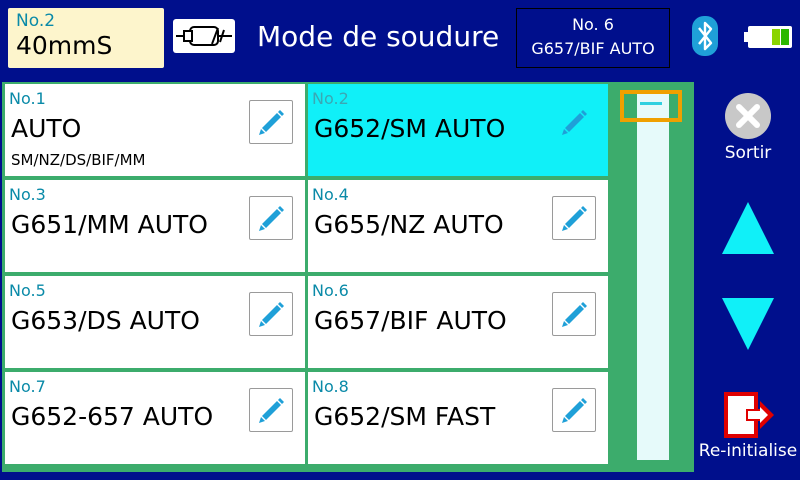 This screenshot has height=480, width=800. Describe the element at coordinates (410, 320) in the screenshot. I see `mode-name: G657/BIF AUTO` at that location.